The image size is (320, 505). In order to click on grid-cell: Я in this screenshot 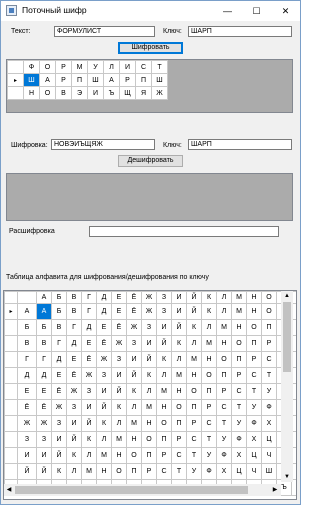, I will do `click(143, 93)`.